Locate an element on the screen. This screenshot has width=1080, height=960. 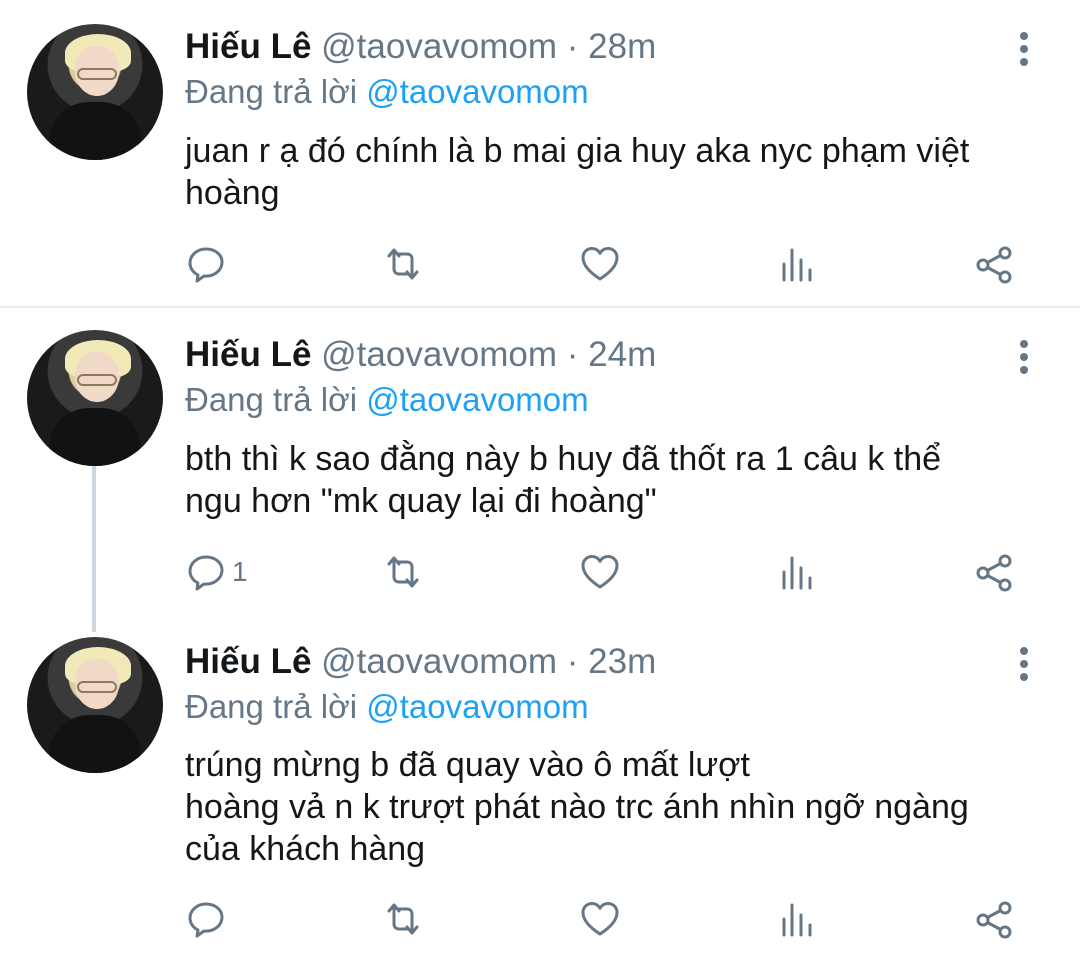
tweet-text-line: trúng mừng b đã quay vào ô mất lượt is located at coordinates (467, 765).